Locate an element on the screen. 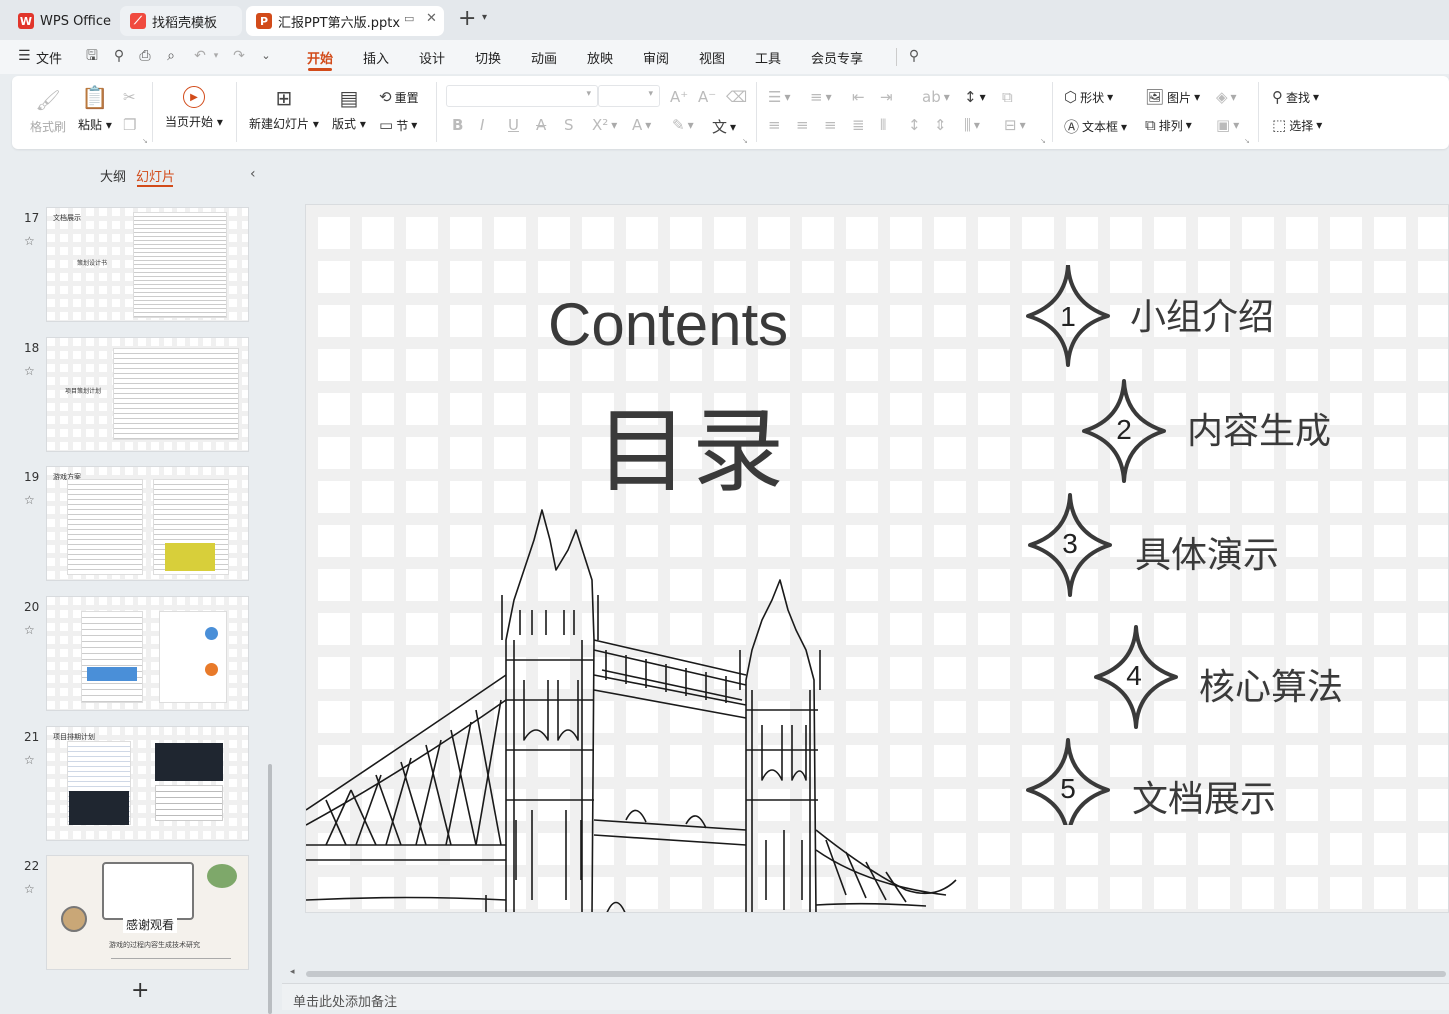 Image resolution: width=1449 pixels, height=1014 pixels. window-restore-icon: ▭ is located at coordinates (409, 18).